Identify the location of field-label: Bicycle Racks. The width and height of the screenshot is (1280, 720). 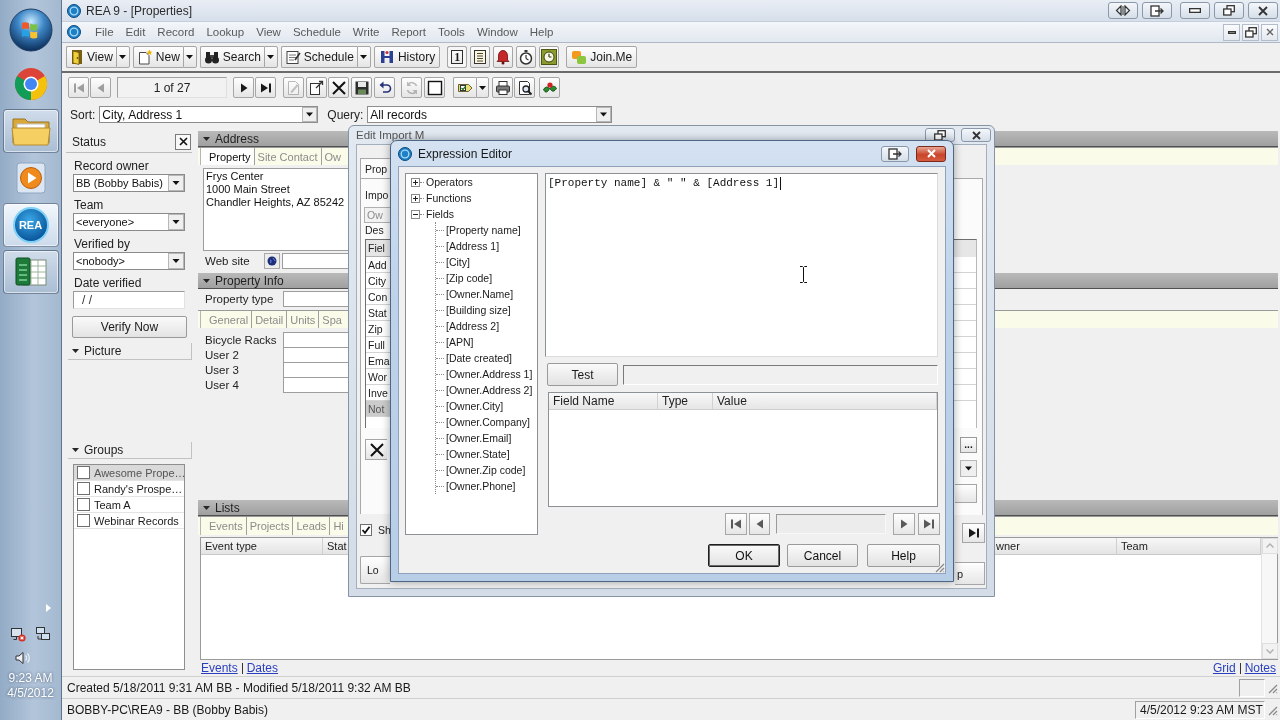
(241, 340).